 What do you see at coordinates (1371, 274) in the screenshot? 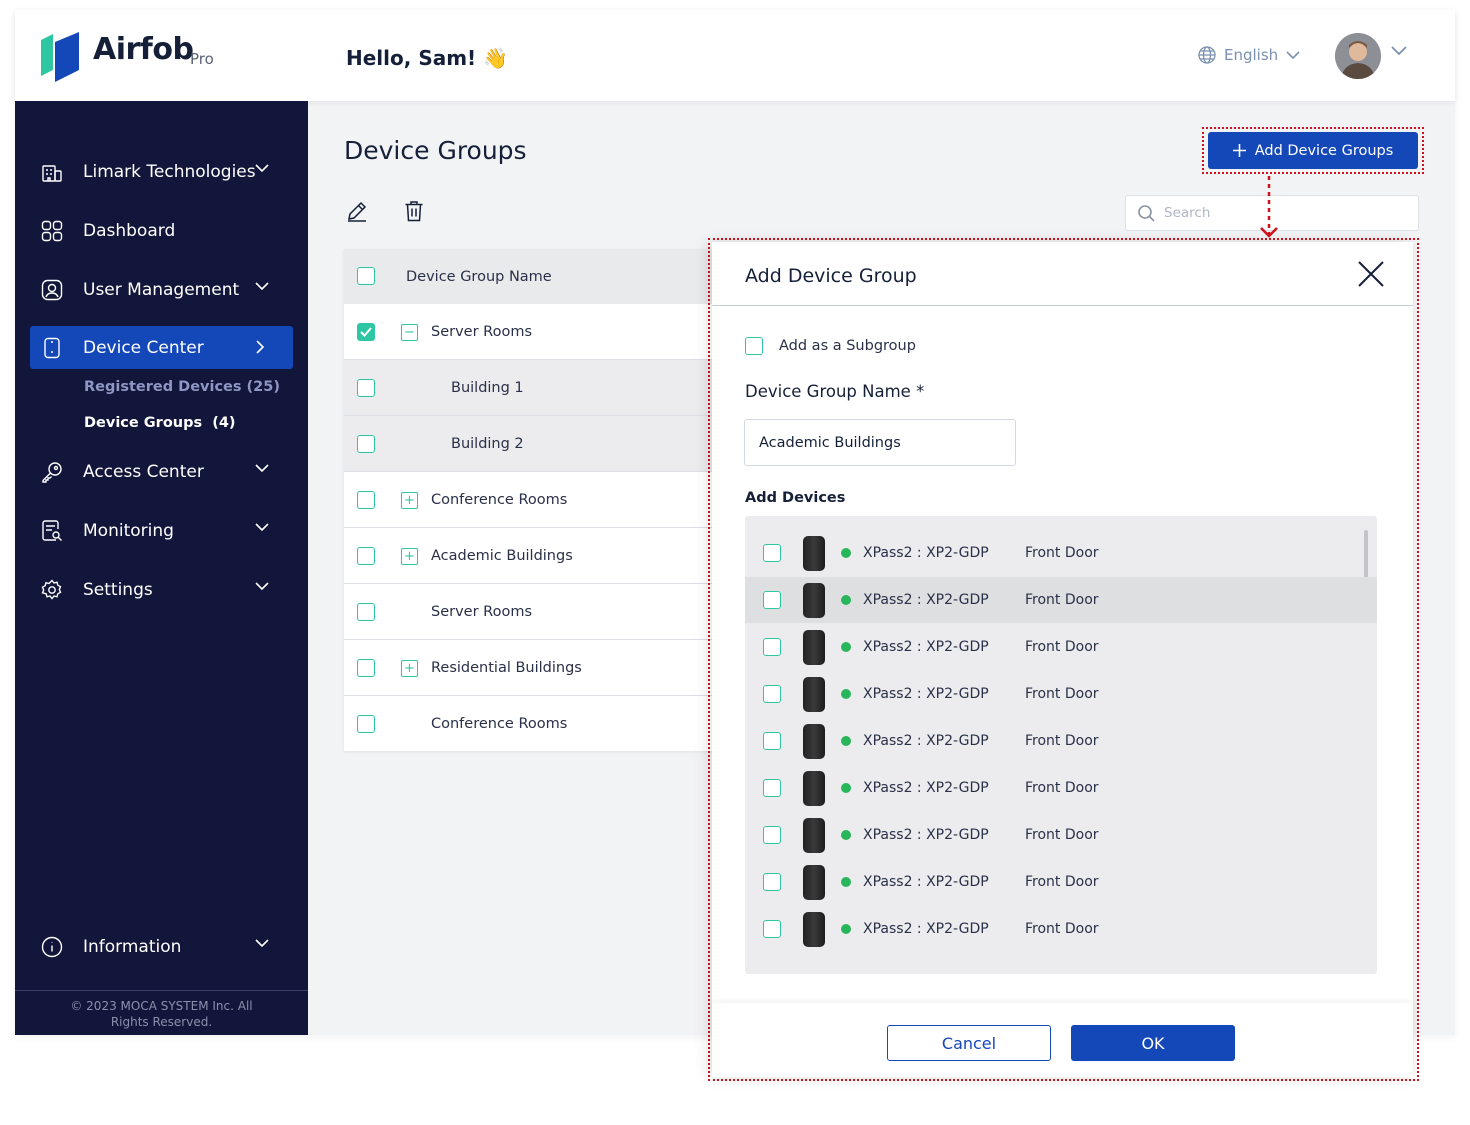
I see `close-icon` at bounding box center [1371, 274].